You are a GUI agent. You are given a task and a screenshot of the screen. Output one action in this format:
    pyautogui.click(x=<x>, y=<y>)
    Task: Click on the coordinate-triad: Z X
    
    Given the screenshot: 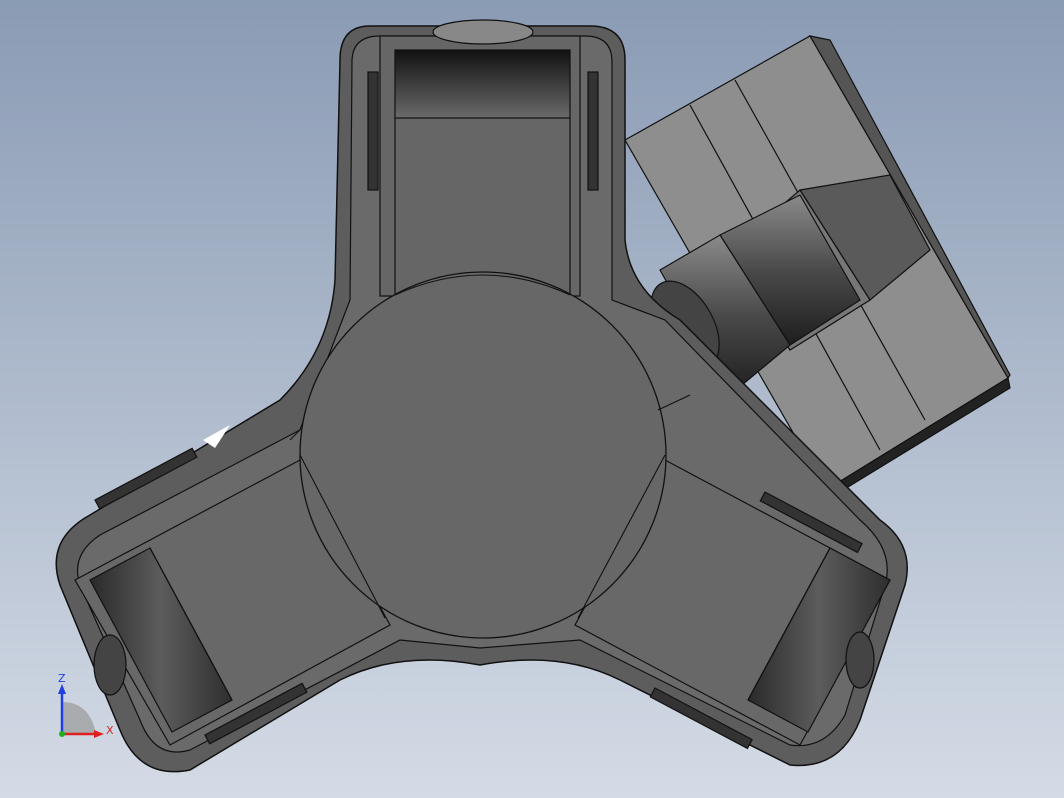 What is the action you would take?
    pyautogui.click(x=86, y=705)
    